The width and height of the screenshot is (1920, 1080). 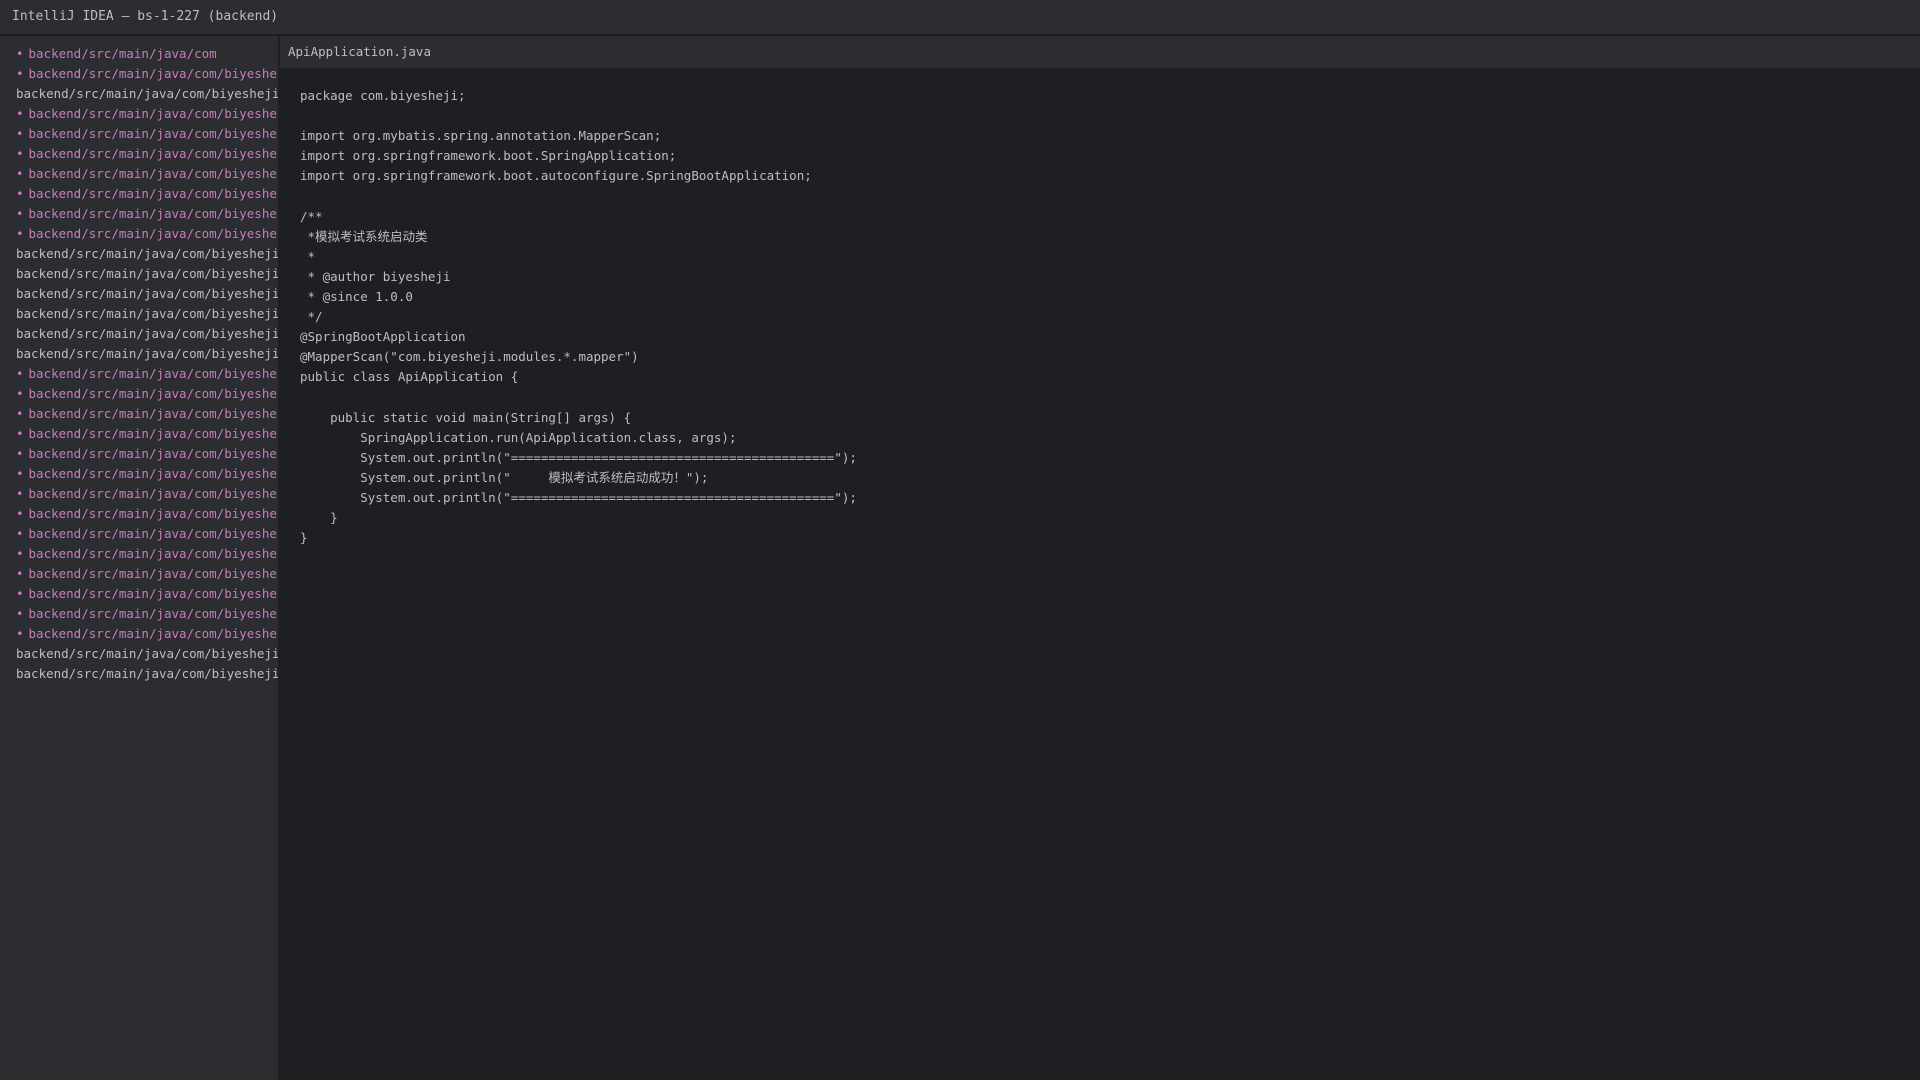 I want to click on sidebar-item-7: • backend/src/main/java/com/biyesheji, so click(x=147, y=194).